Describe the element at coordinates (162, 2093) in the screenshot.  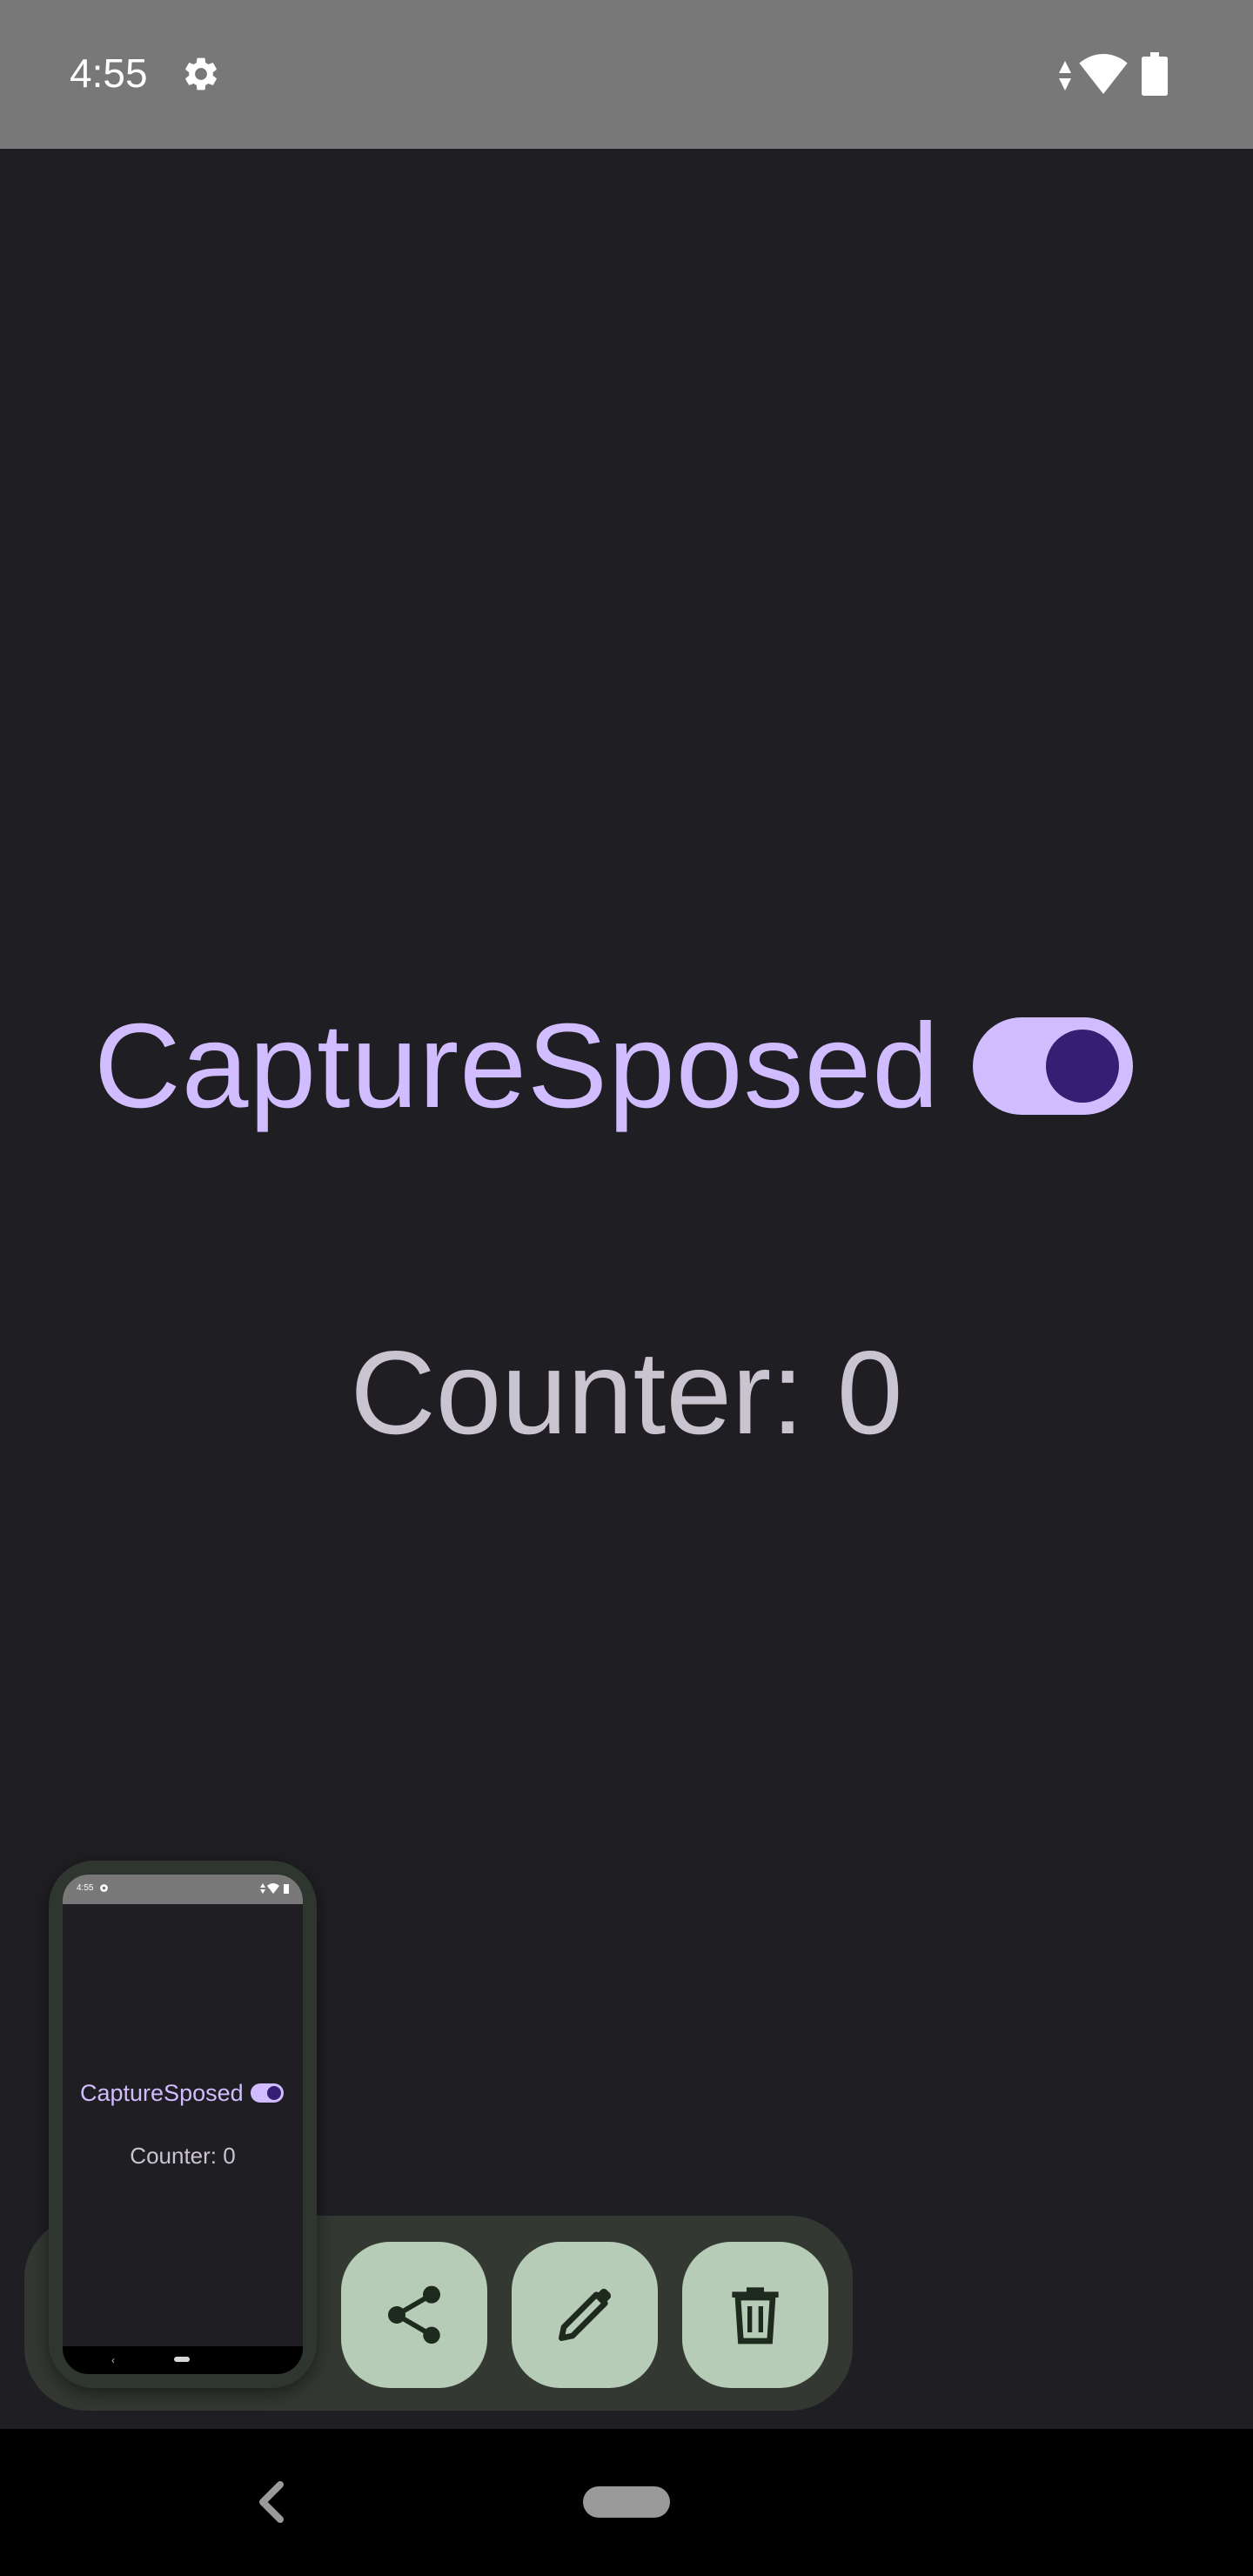
I see `preview-title: CaptureSposed` at that location.